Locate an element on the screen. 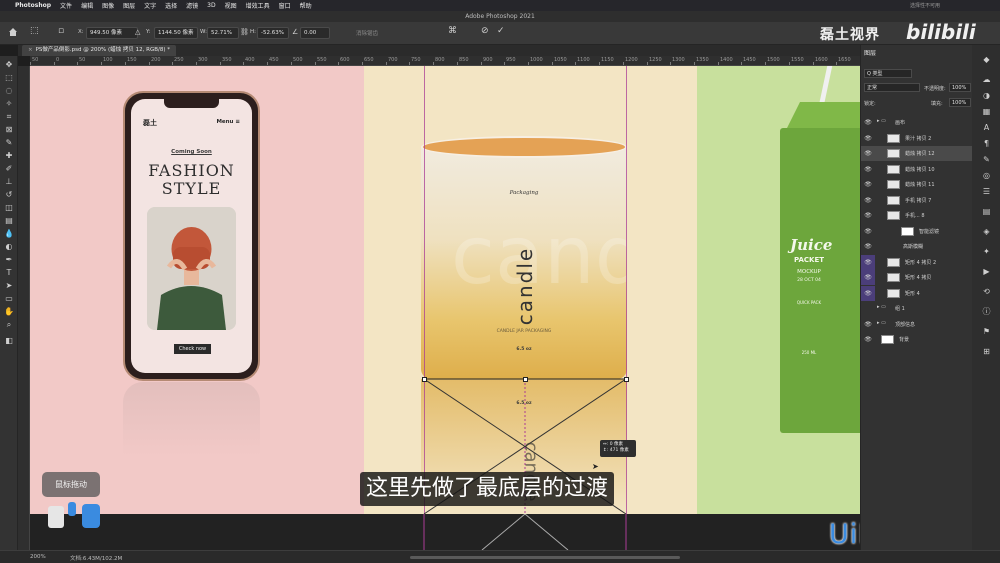 This screenshot has width=1000, height=563. layer-row: 👁 手机 拷贝 7 is located at coordinates (917, 200).